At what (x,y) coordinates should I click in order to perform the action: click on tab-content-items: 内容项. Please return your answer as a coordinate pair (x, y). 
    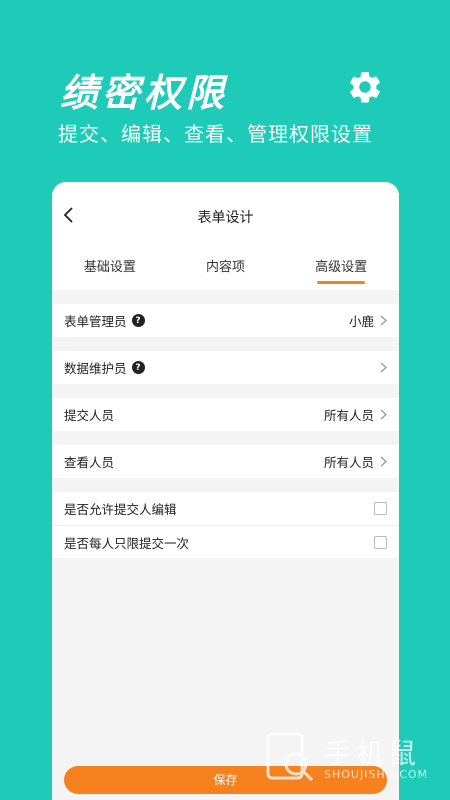
    Looking at the image, I should click on (226, 269).